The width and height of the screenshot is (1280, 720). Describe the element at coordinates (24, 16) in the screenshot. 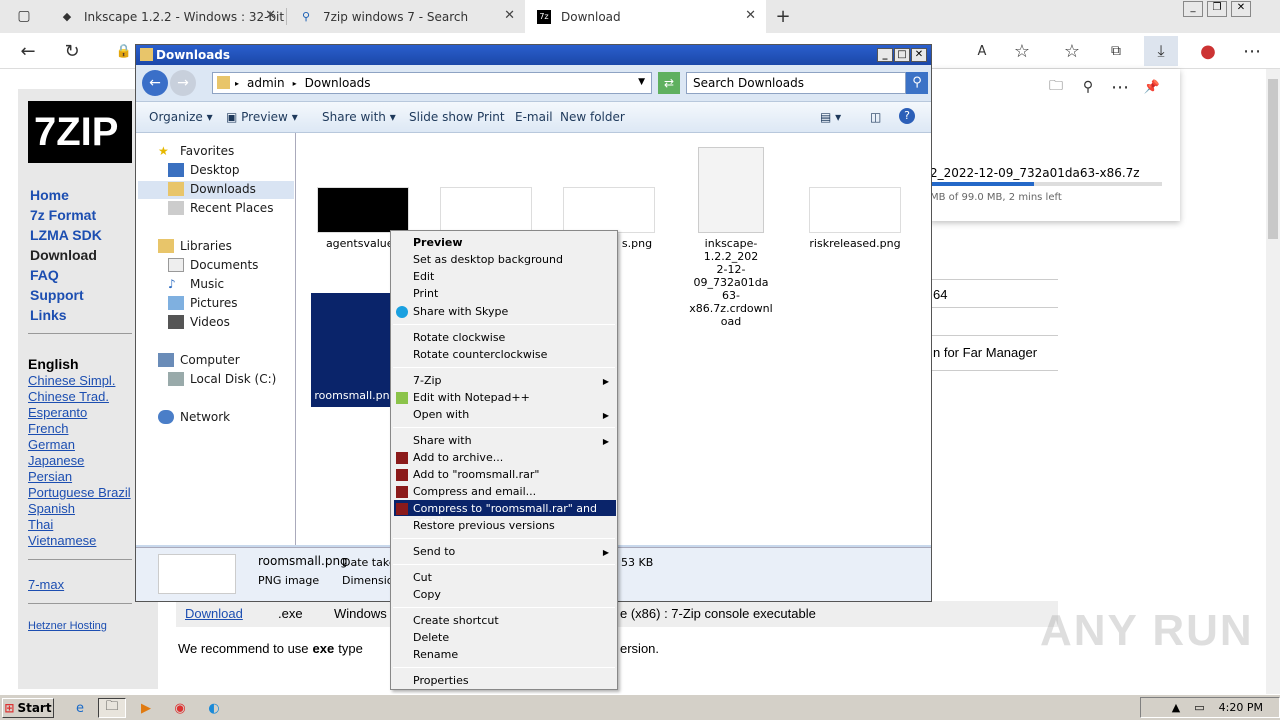

I see `tab-actions-icon: ▢` at that location.